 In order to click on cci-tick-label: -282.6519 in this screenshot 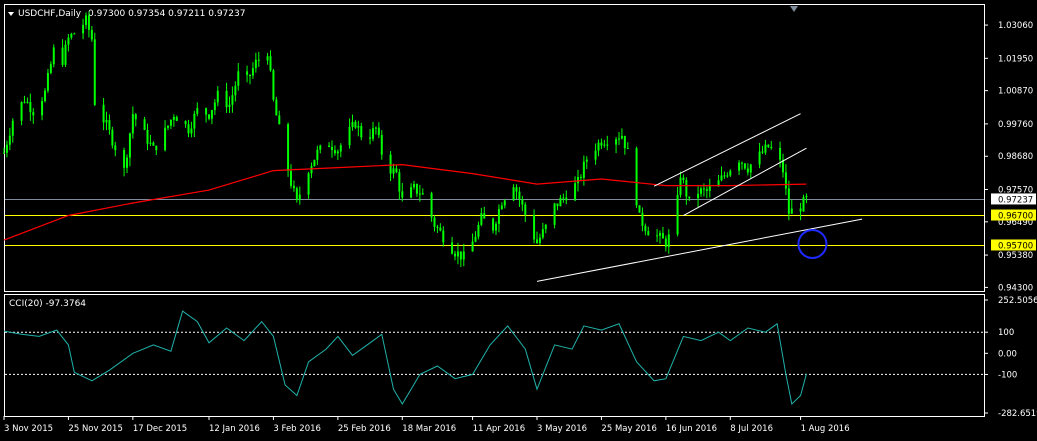, I will do `click(1017, 414)`.